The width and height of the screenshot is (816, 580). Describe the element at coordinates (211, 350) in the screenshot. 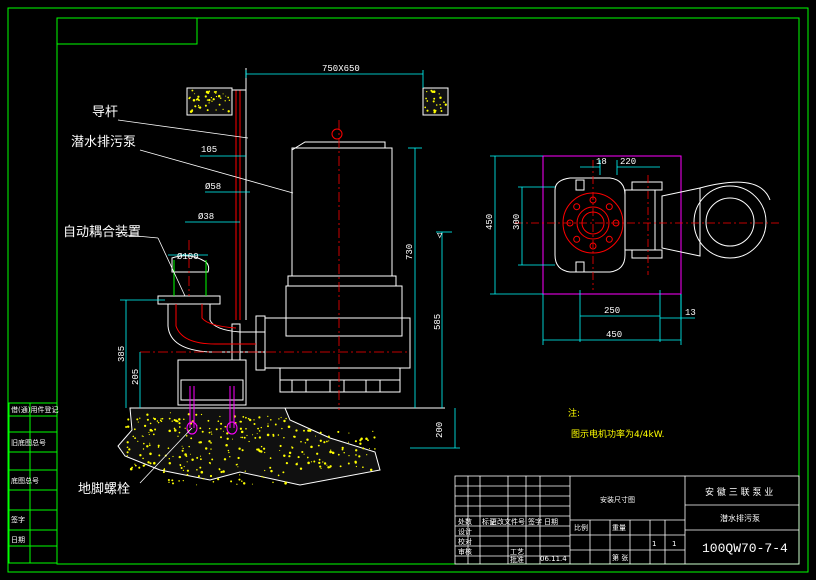

I see `coupling-elbow` at that location.